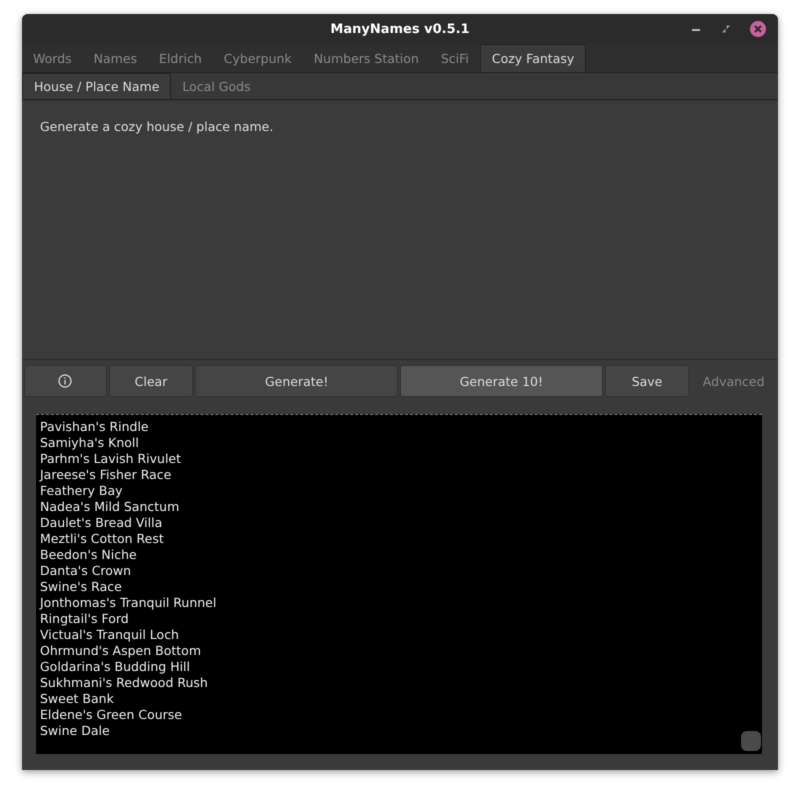 This screenshot has height=800, width=800. I want to click on generated-name: Victual's Tranquil Loch, so click(110, 635).